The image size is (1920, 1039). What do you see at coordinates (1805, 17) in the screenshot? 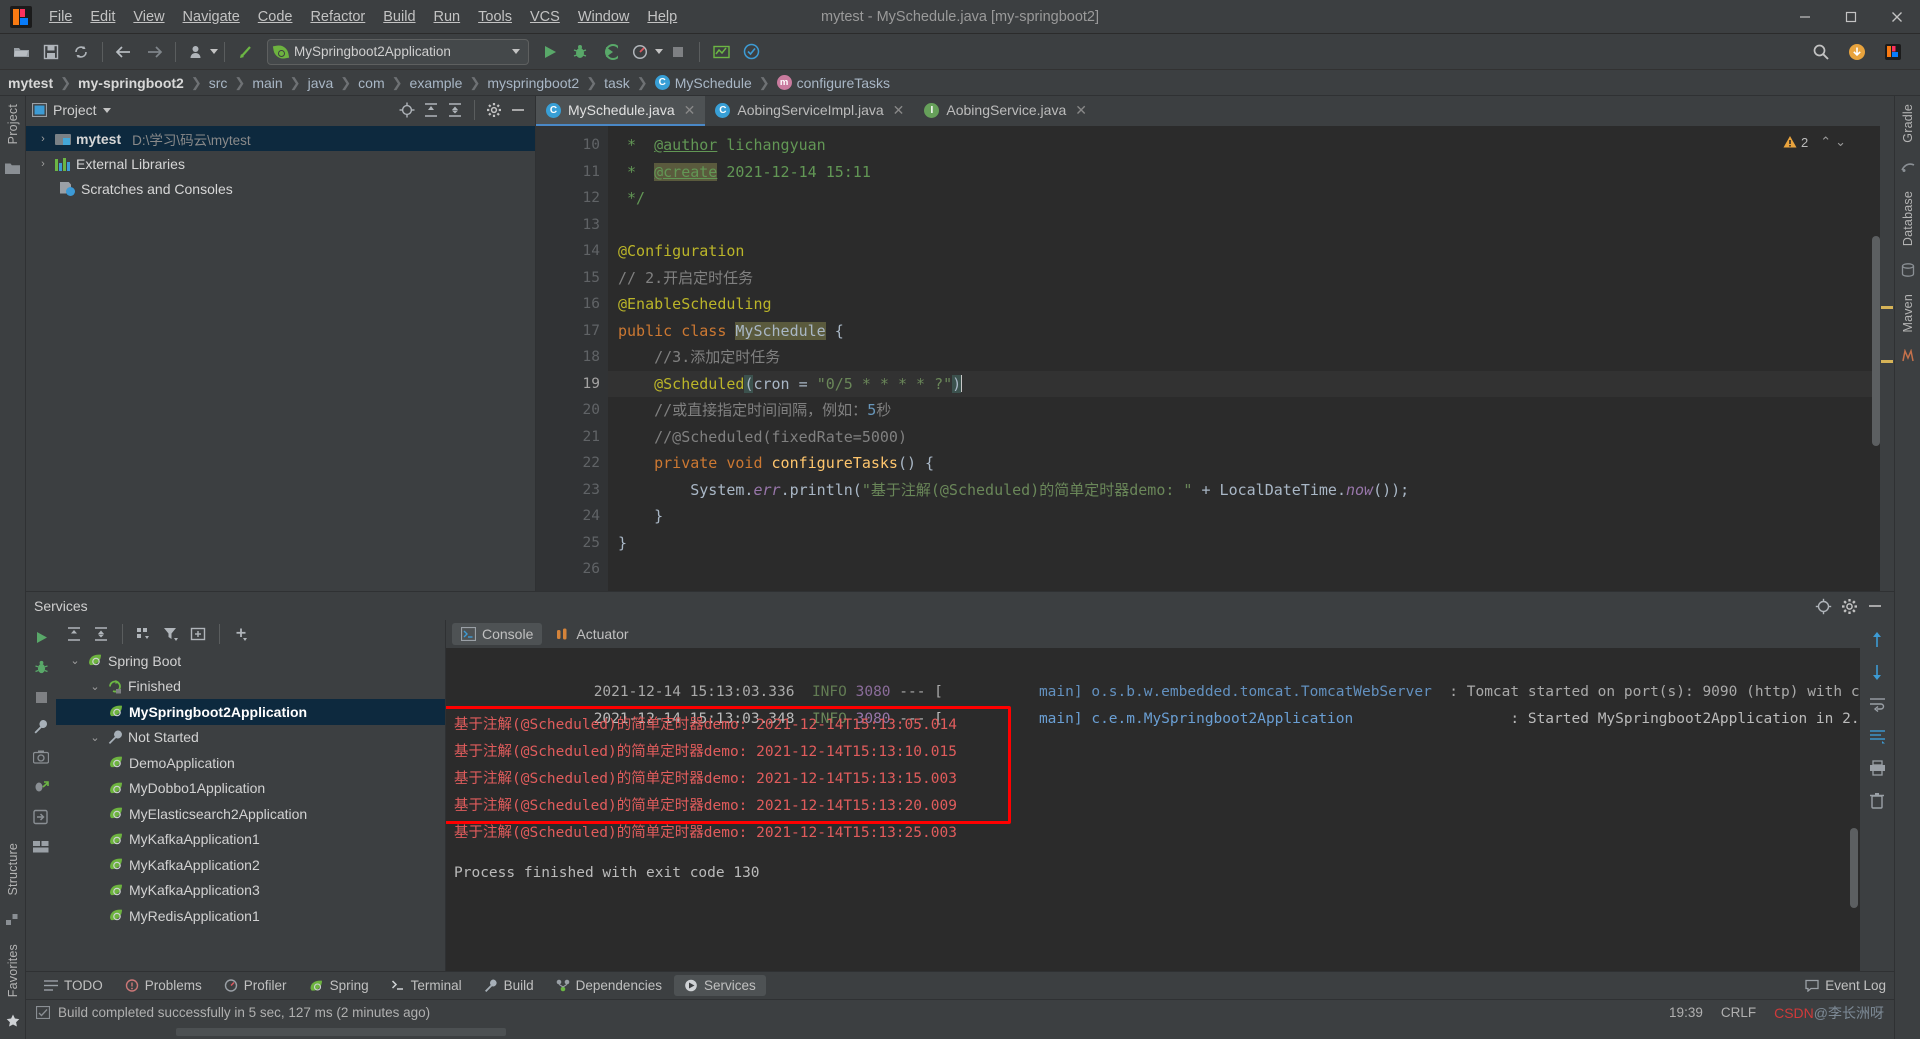
I see `minimize-button` at bounding box center [1805, 17].